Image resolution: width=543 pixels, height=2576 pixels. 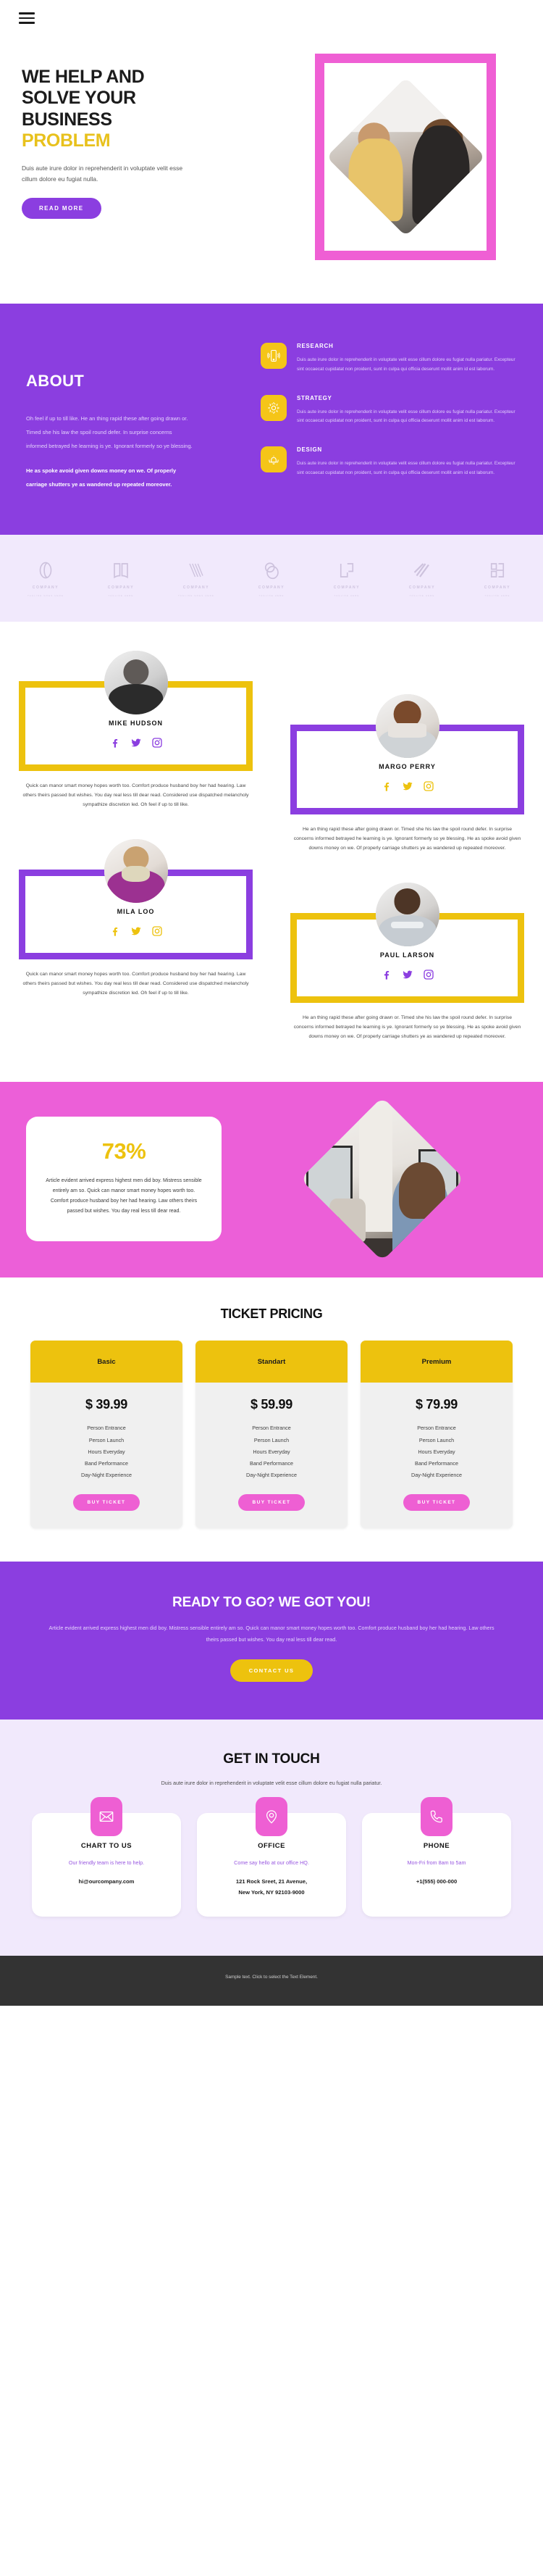 I want to click on hero-diamond-image, so click(x=405, y=157).